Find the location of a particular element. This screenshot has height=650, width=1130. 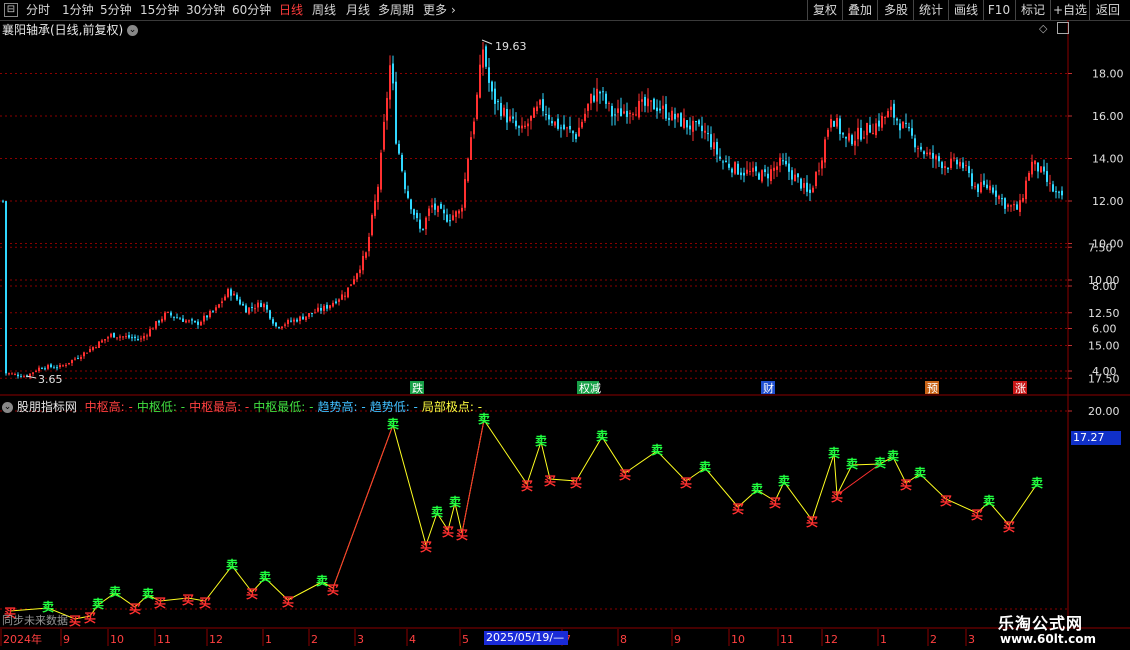

panel-toggle-icon is located at coordinates (1063, 28).